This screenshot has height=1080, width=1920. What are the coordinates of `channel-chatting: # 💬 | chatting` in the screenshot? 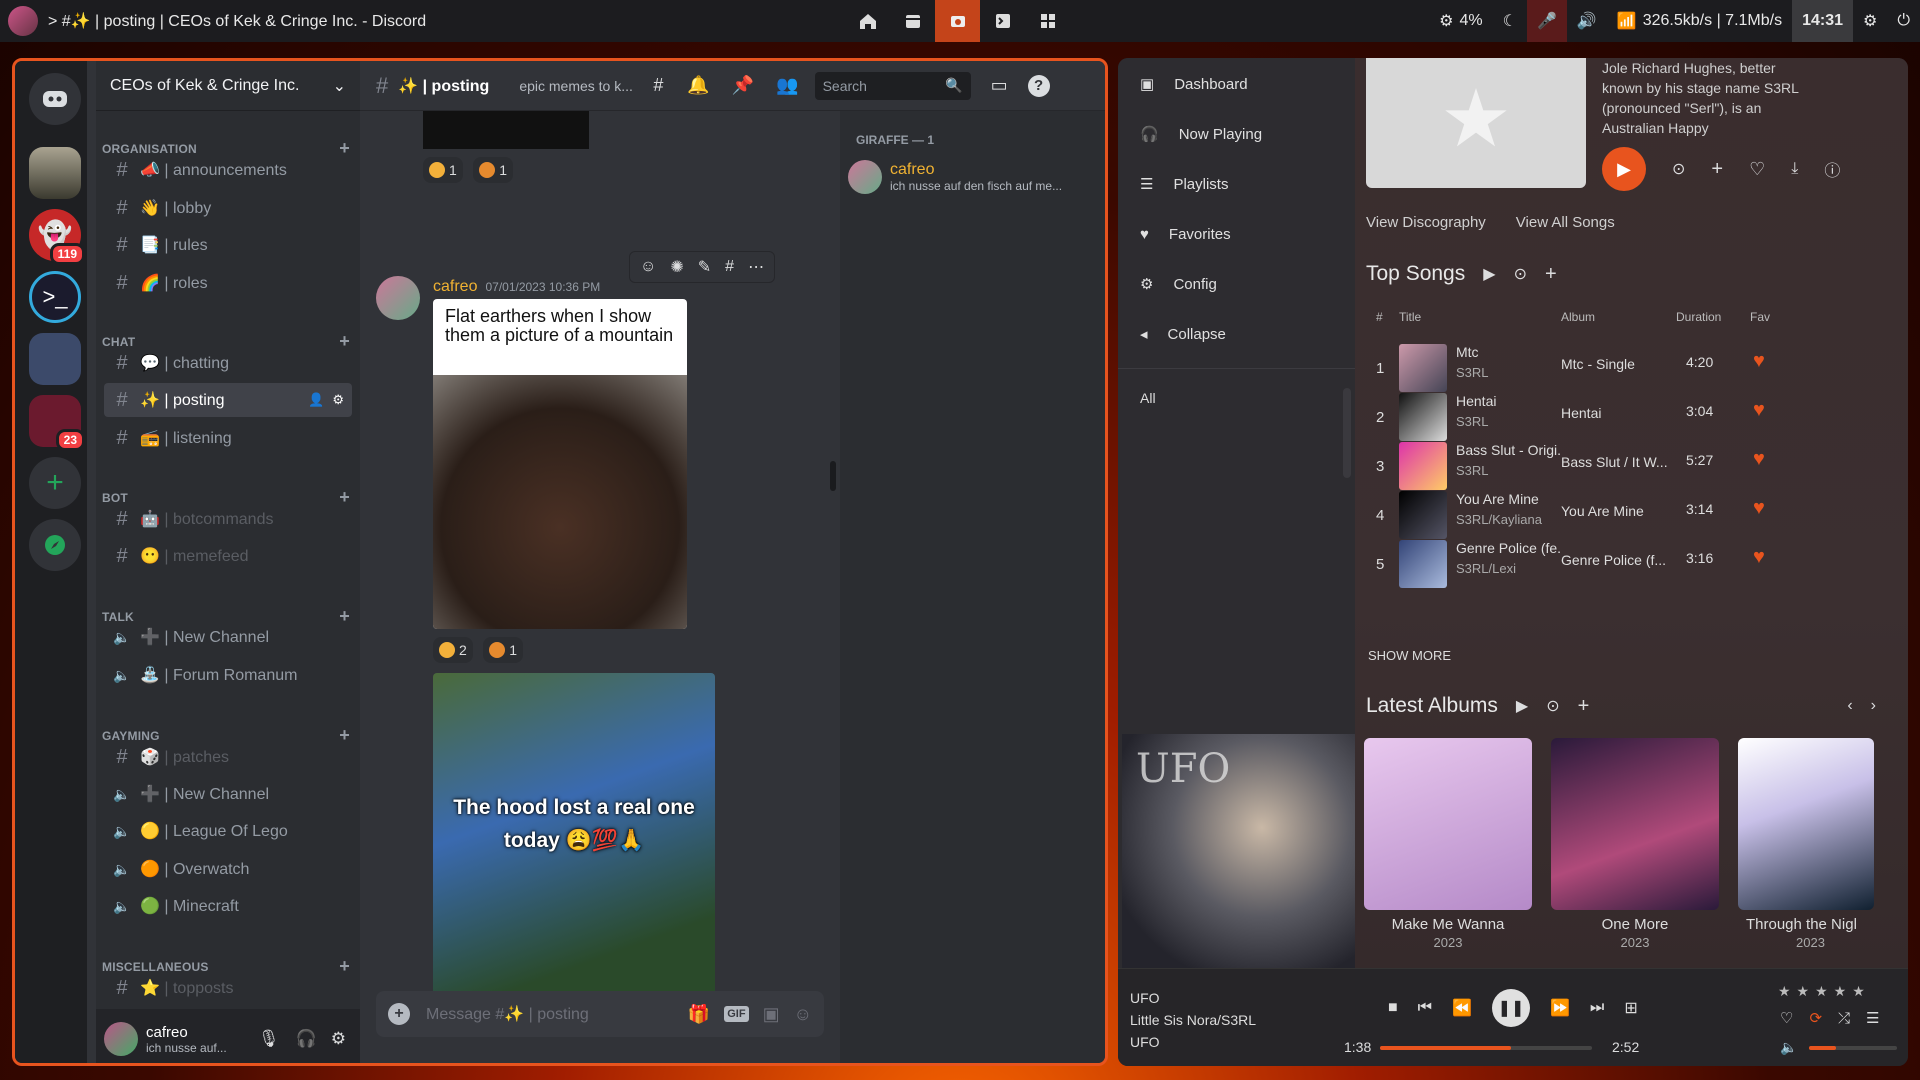 It's located at (228, 363).